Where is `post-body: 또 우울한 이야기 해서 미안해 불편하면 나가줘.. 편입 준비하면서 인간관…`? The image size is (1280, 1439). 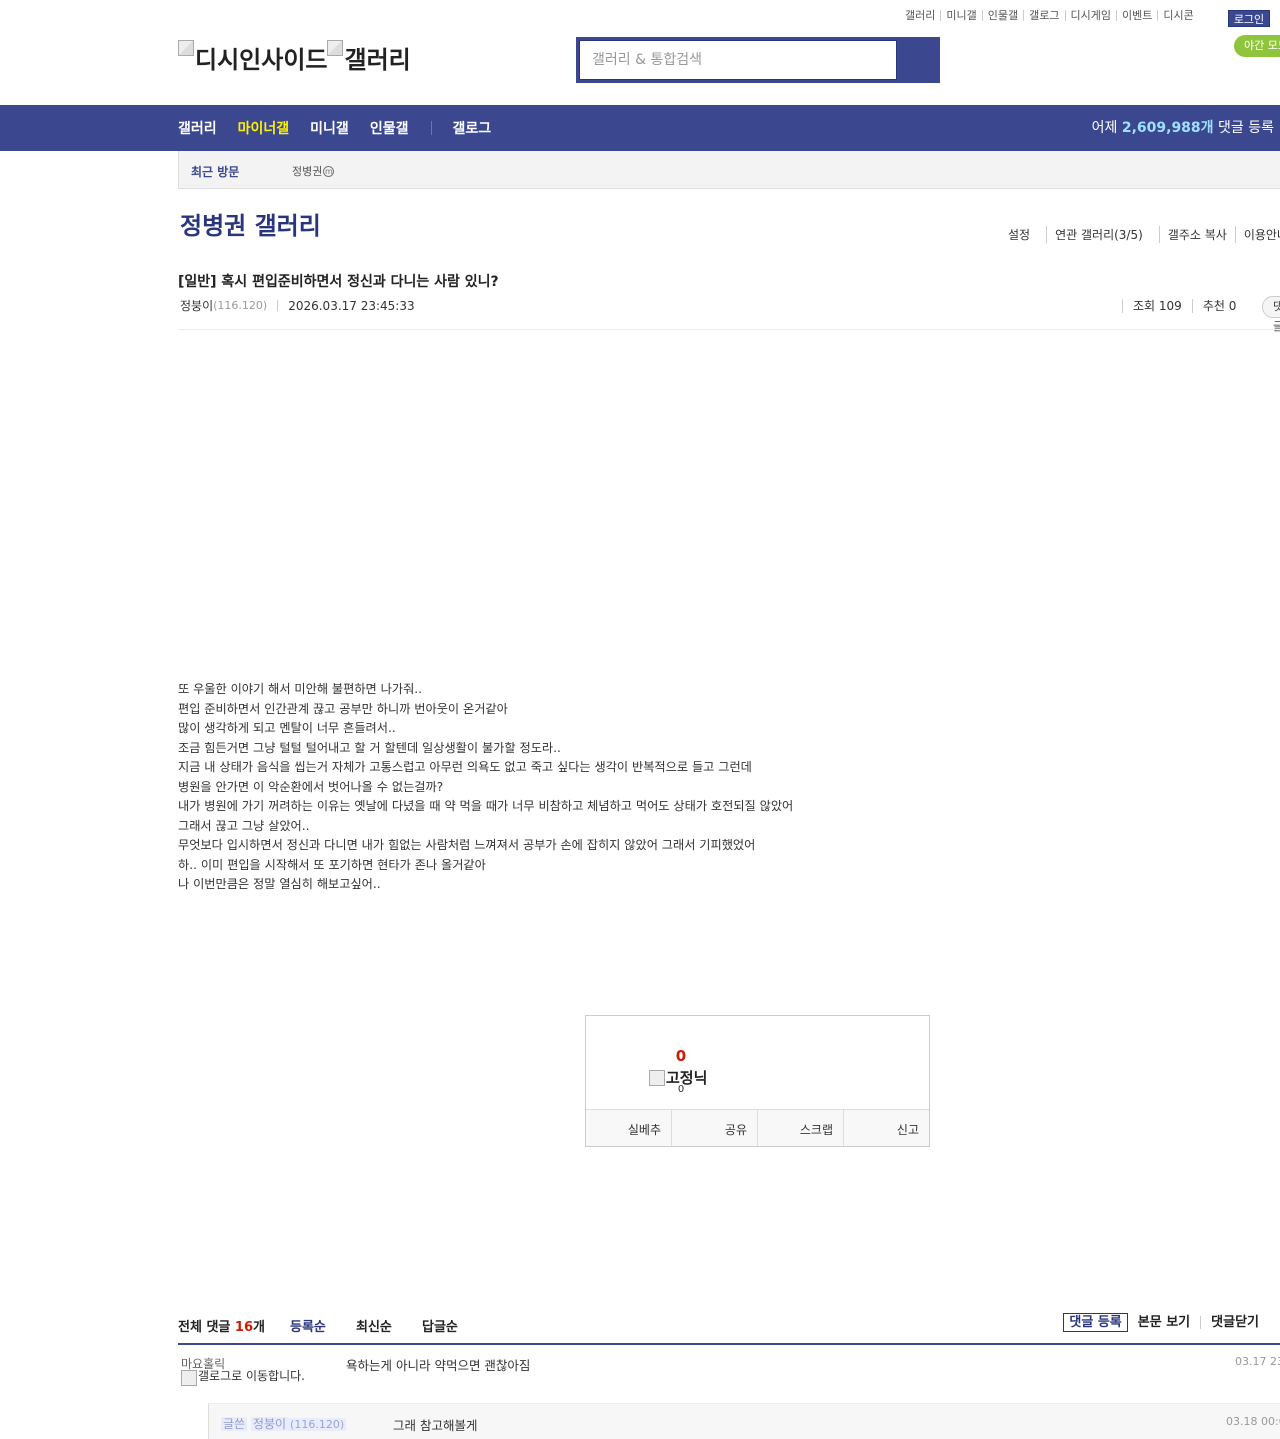
post-body: 또 우울한 이야기 해서 미안해 불편하면 나가줘.. 편입 준비하면서 인간관… is located at coordinates (485, 787).